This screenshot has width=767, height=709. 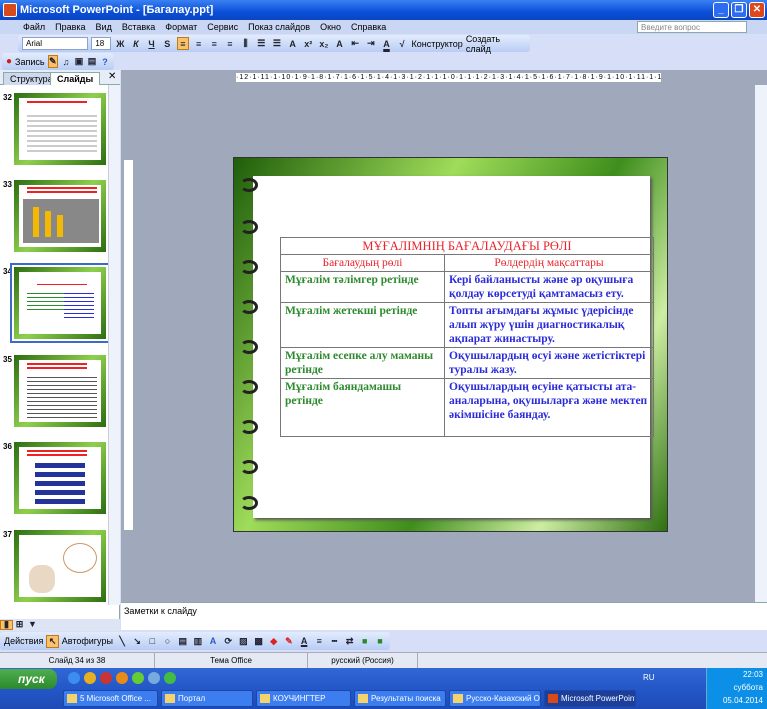 What do you see at coordinates (183, 641) in the screenshot?
I see `textbox-icon: ▤` at bounding box center [183, 641].